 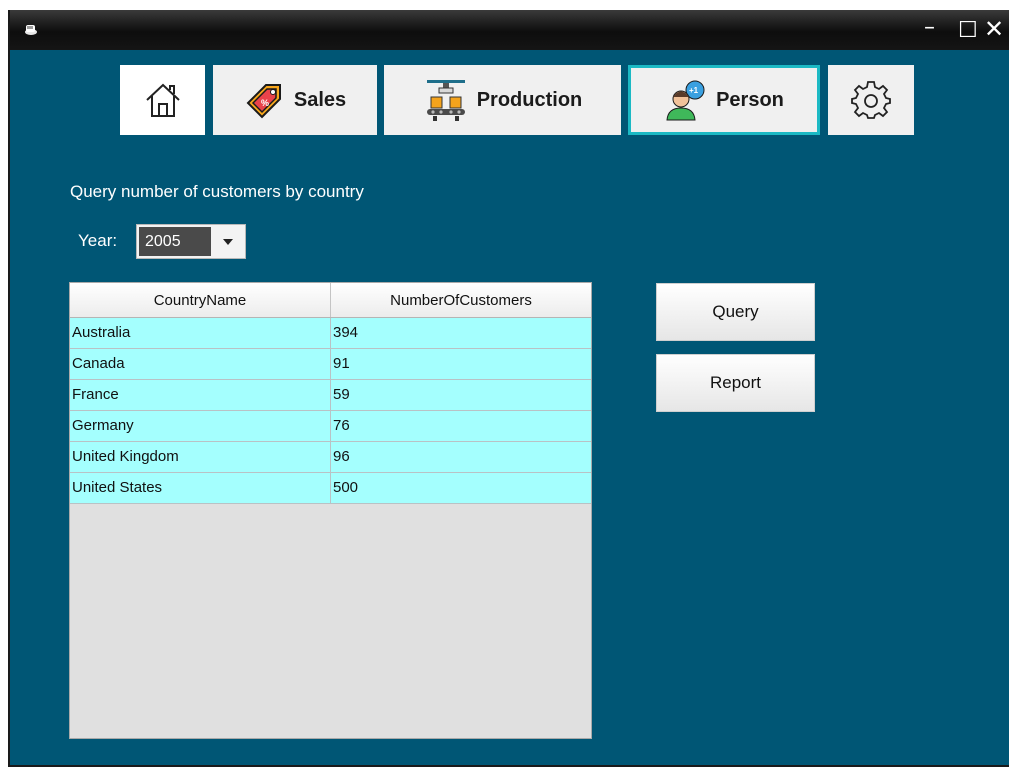 I want to click on cell-customers: 59, so click(x=341, y=394).